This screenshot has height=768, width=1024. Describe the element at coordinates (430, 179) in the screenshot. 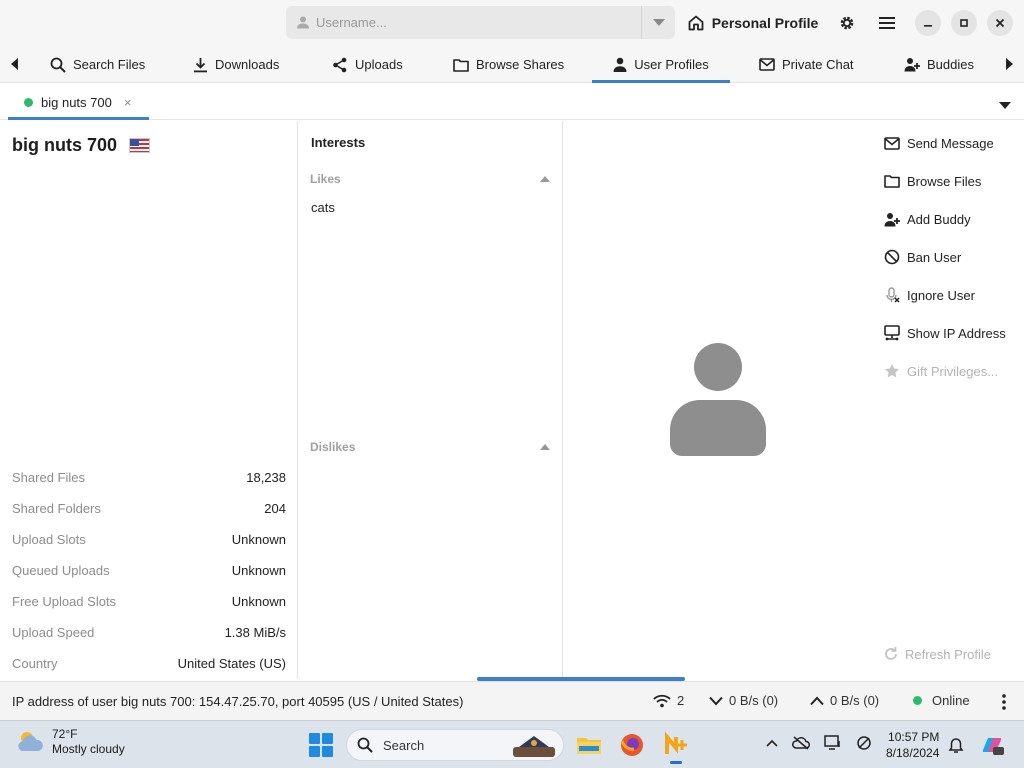

I see `likes-header: Likes` at that location.